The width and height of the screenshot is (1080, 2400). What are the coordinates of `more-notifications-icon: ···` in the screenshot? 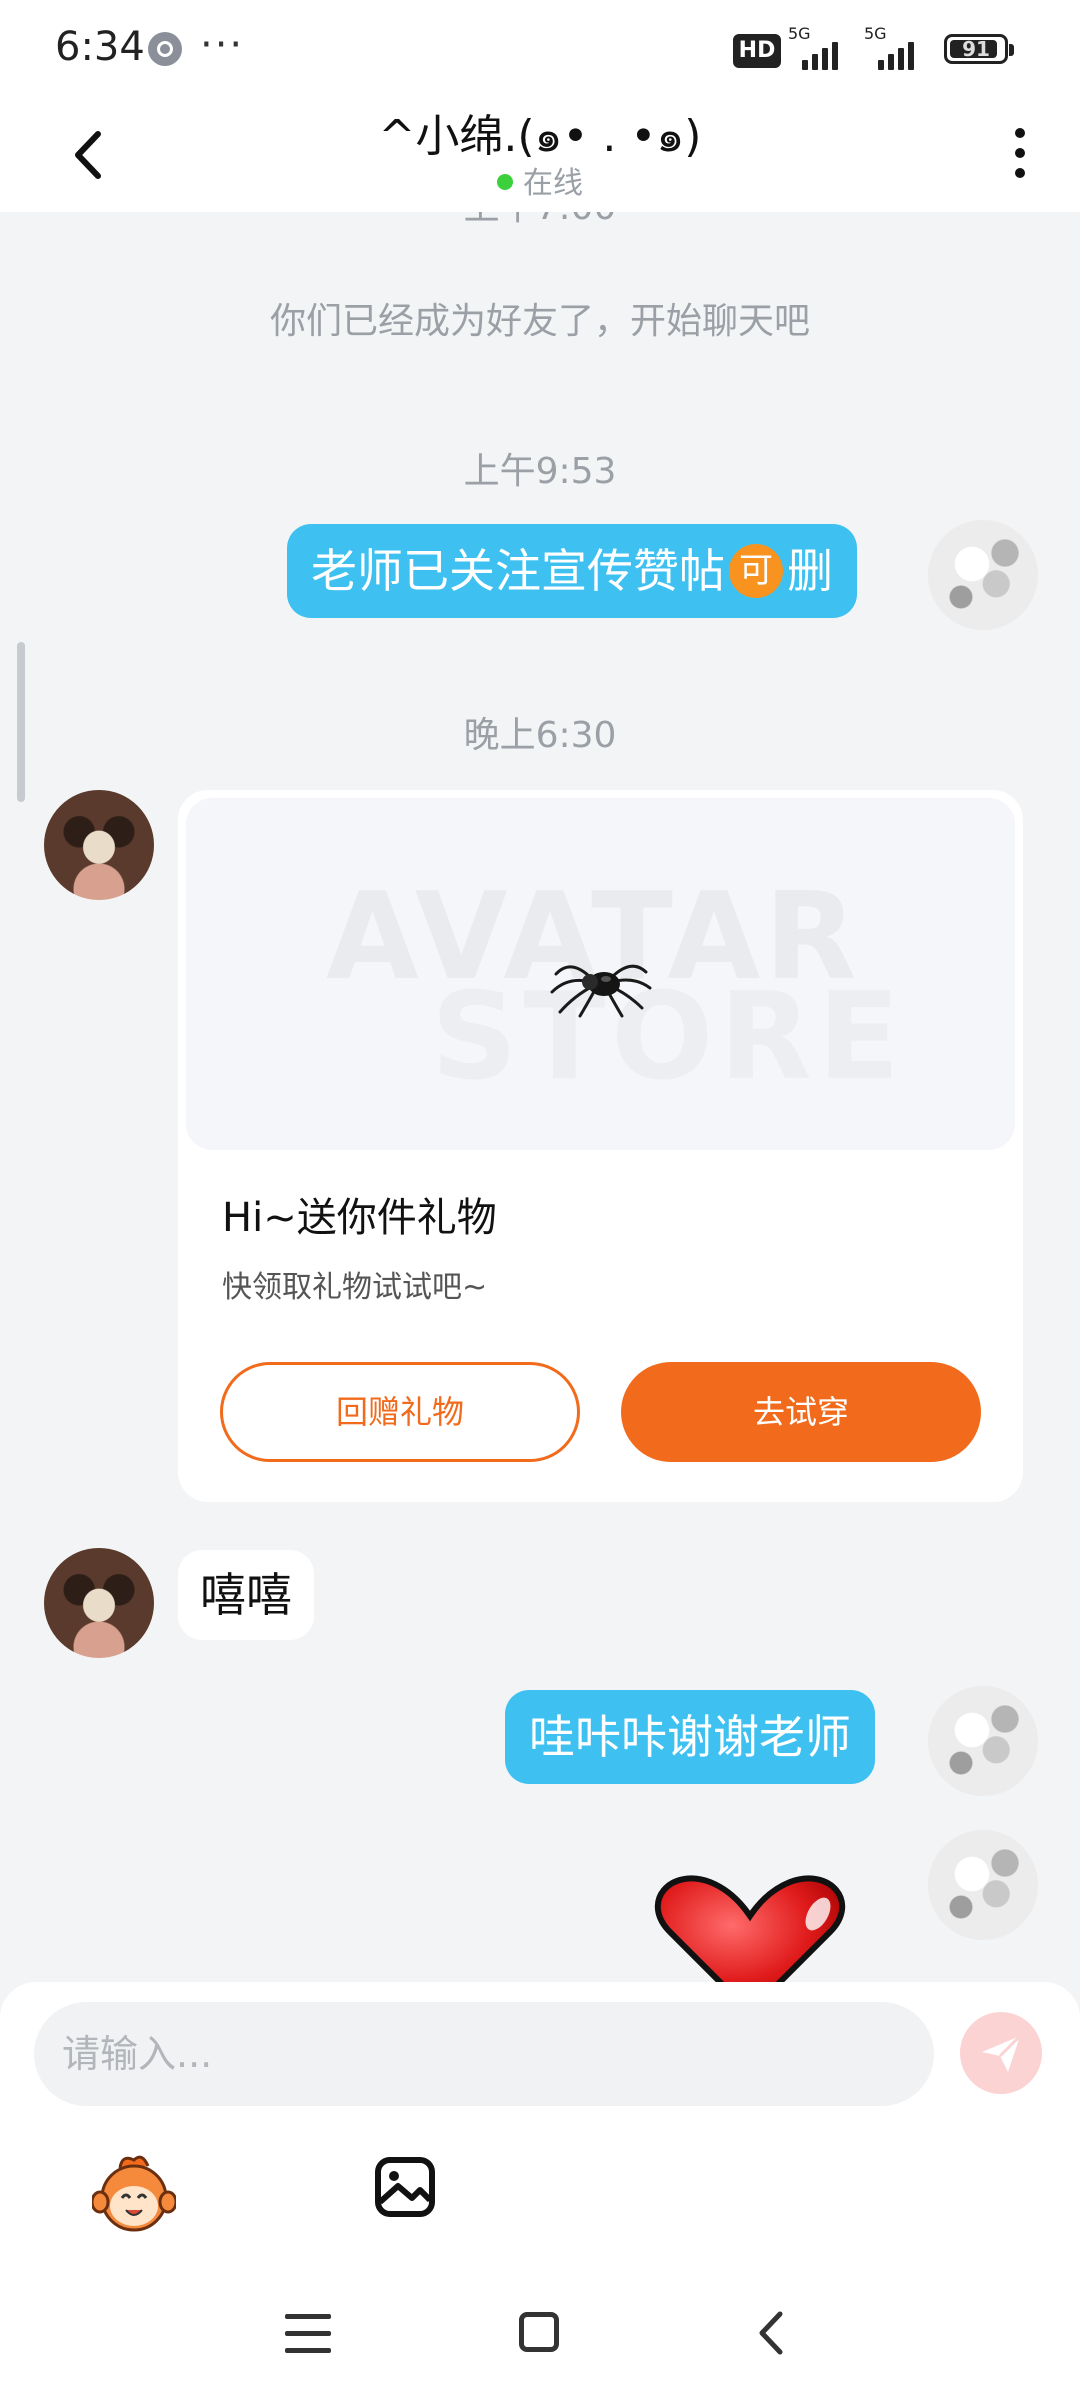 It's located at (222, 45).